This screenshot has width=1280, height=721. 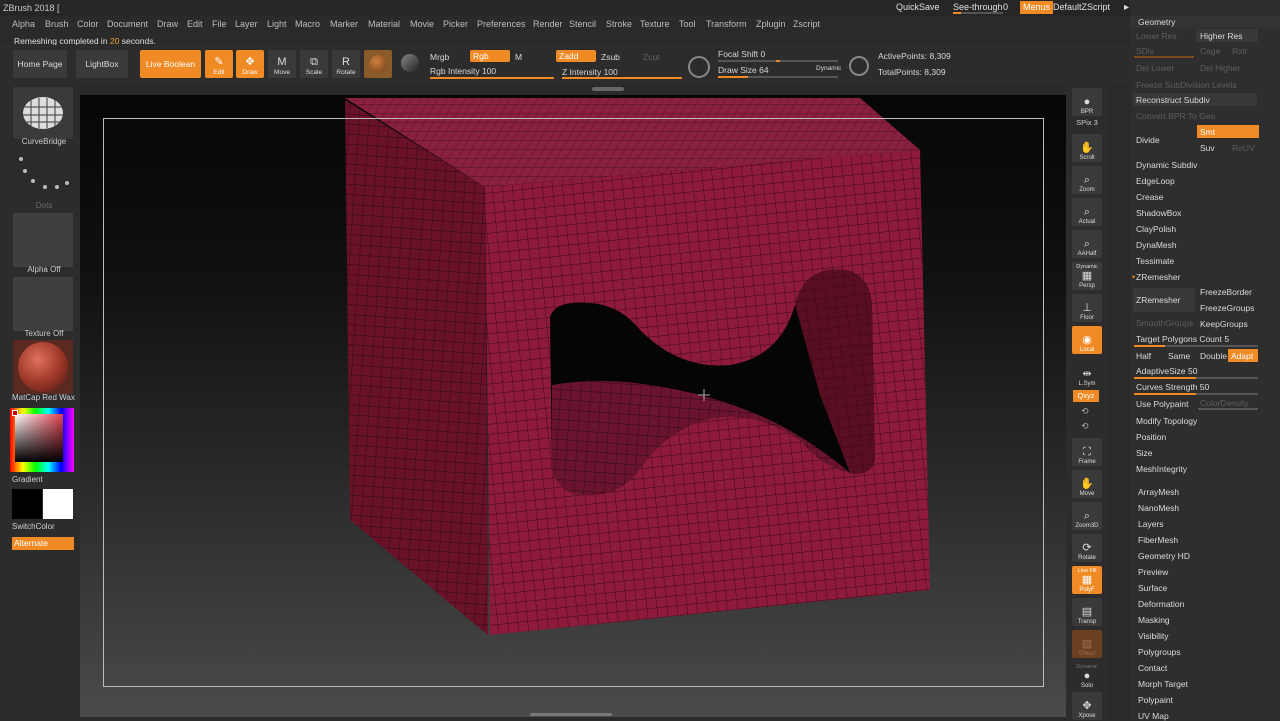 I want to click on spix-slider: SPix 3, so click(x=1087, y=122).